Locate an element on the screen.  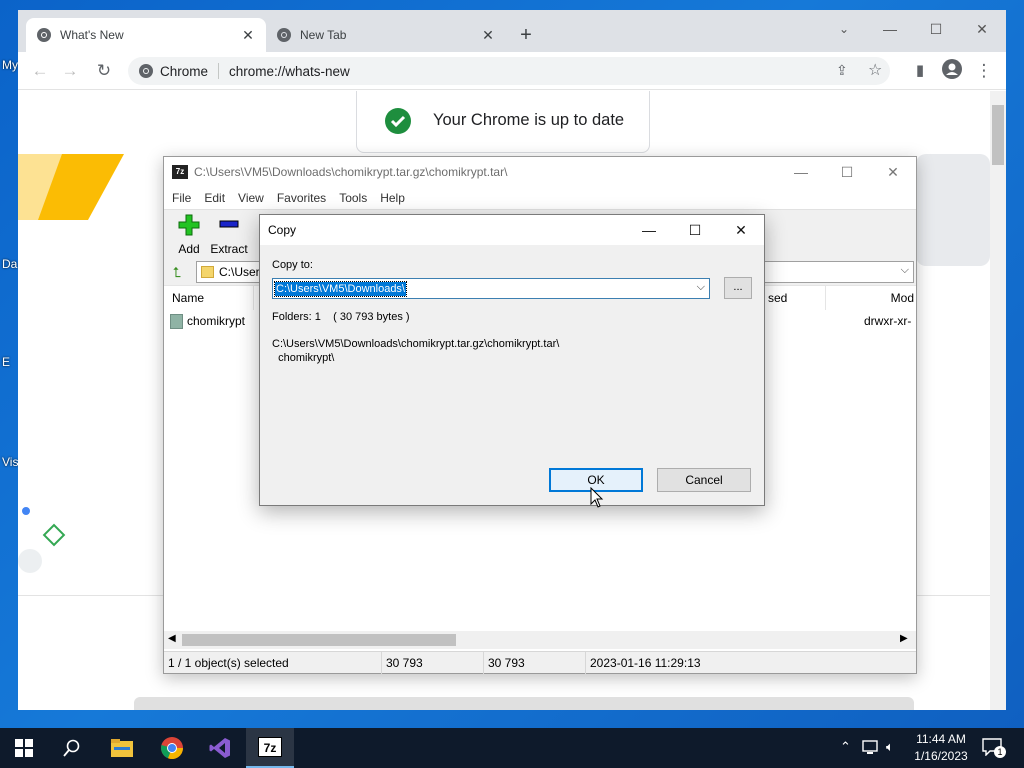
forward-button: → is located at coordinates (70, 71).